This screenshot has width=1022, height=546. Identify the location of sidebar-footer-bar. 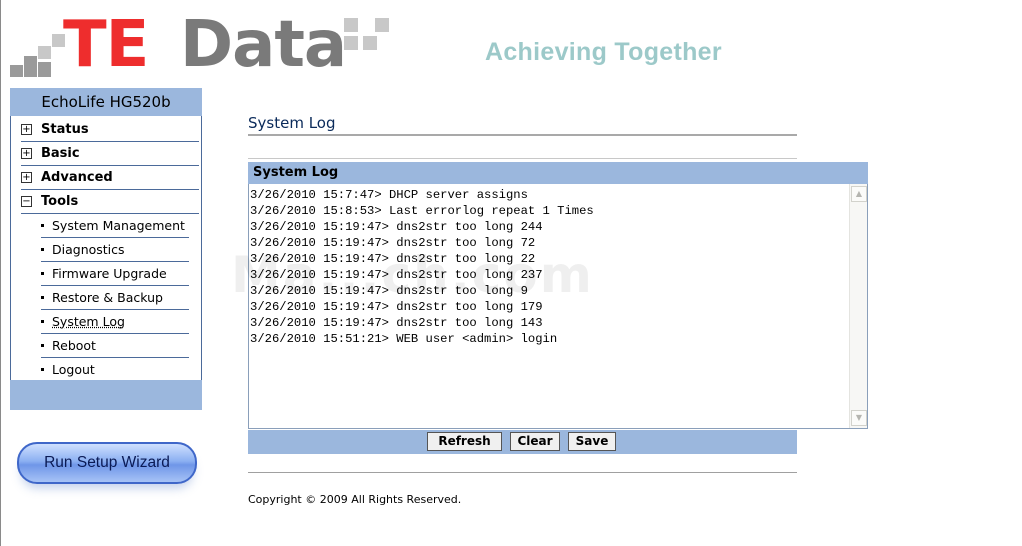
(106, 395).